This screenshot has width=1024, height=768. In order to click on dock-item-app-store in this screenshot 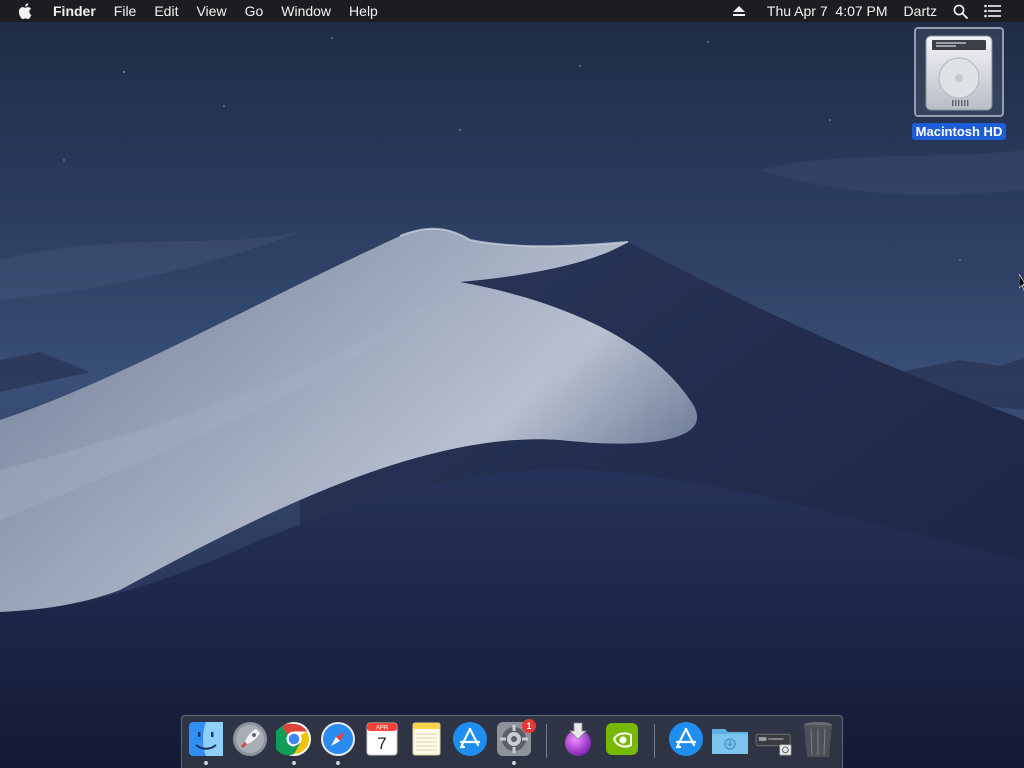, I will do `click(470, 741)`.